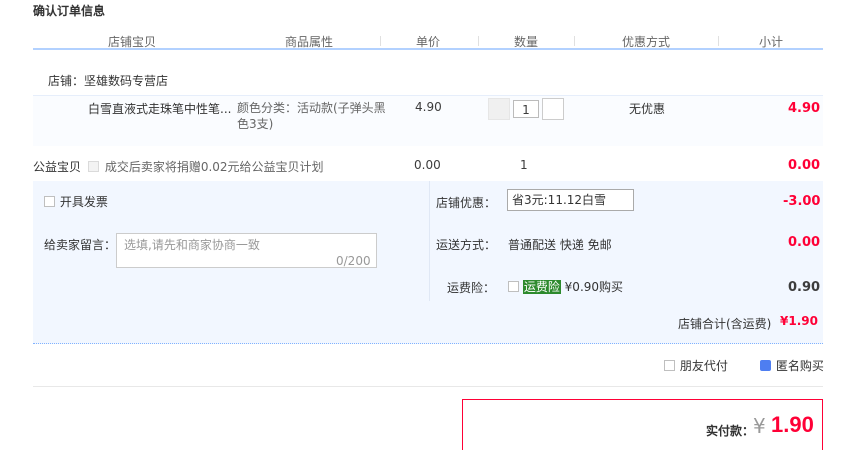  Describe the element at coordinates (594, 287) in the screenshot. I see `freight-insurance-price: ¥0.90购买` at that location.